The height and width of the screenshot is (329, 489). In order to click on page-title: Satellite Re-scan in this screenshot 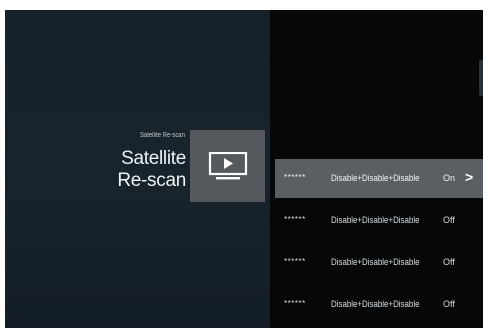, I will do `click(151, 170)`.